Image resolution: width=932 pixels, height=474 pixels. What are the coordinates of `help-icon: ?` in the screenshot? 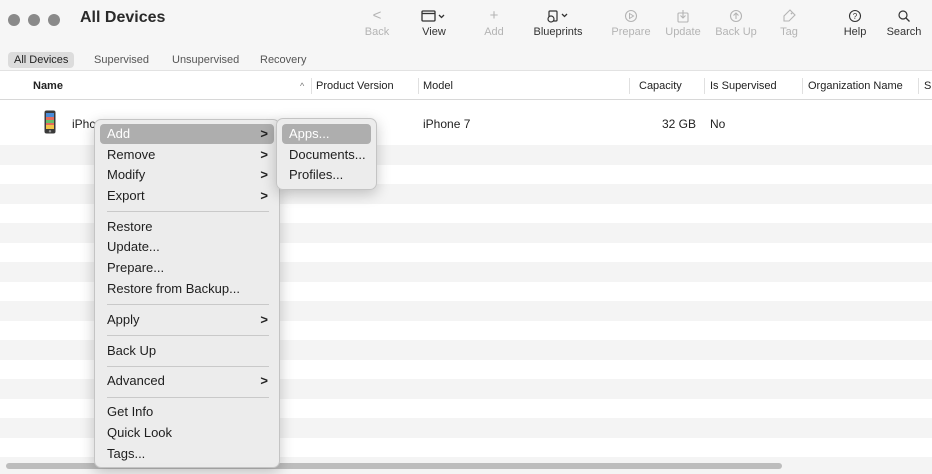 It's located at (855, 16).